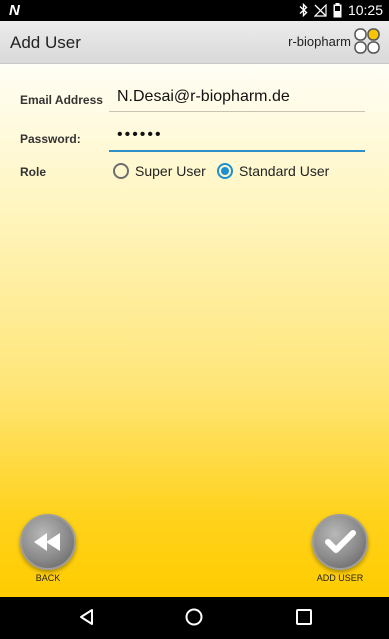  I want to click on notification-n-icon: N, so click(14, 10).